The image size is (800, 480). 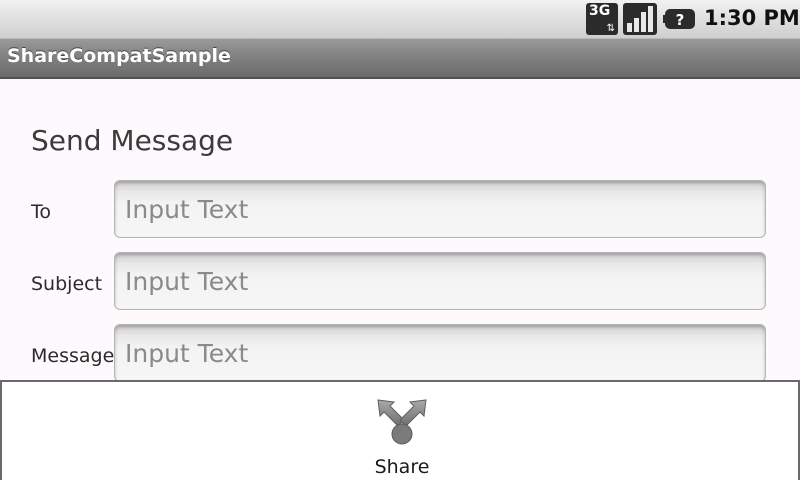 I want to click on message-input, so click(x=440, y=353).